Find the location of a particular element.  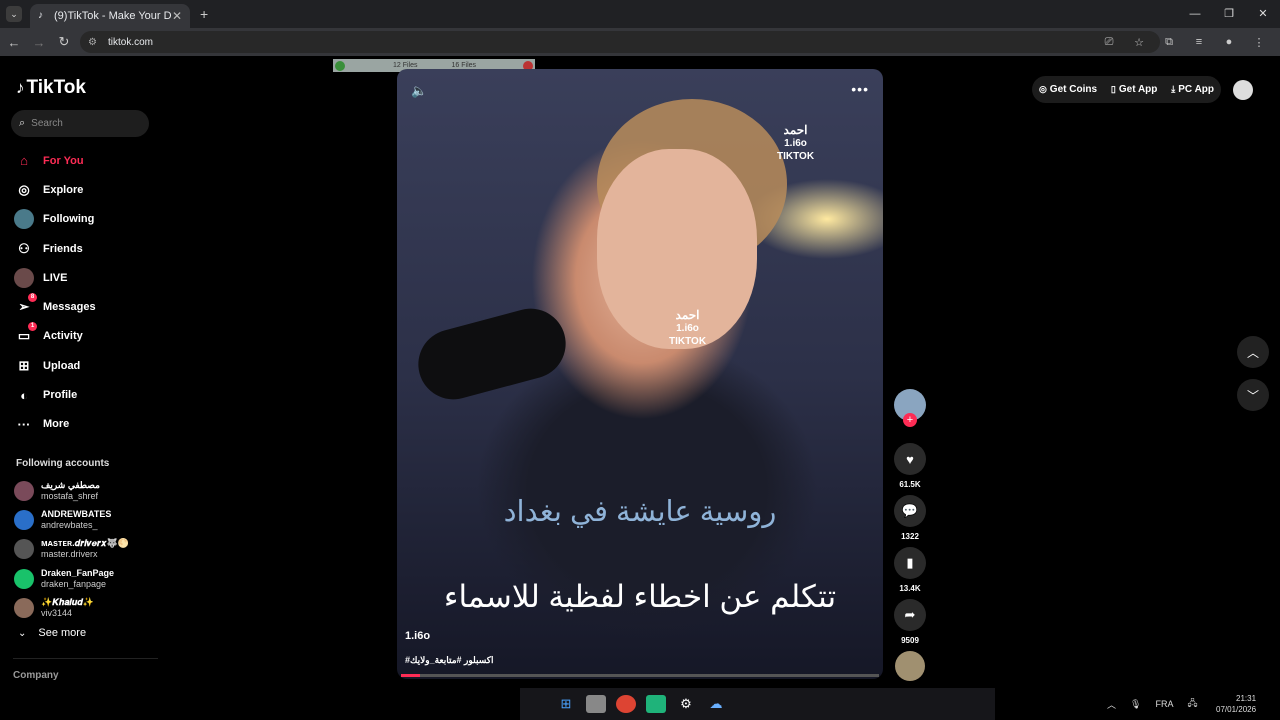

live-avatar is located at coordinates (24, 277).